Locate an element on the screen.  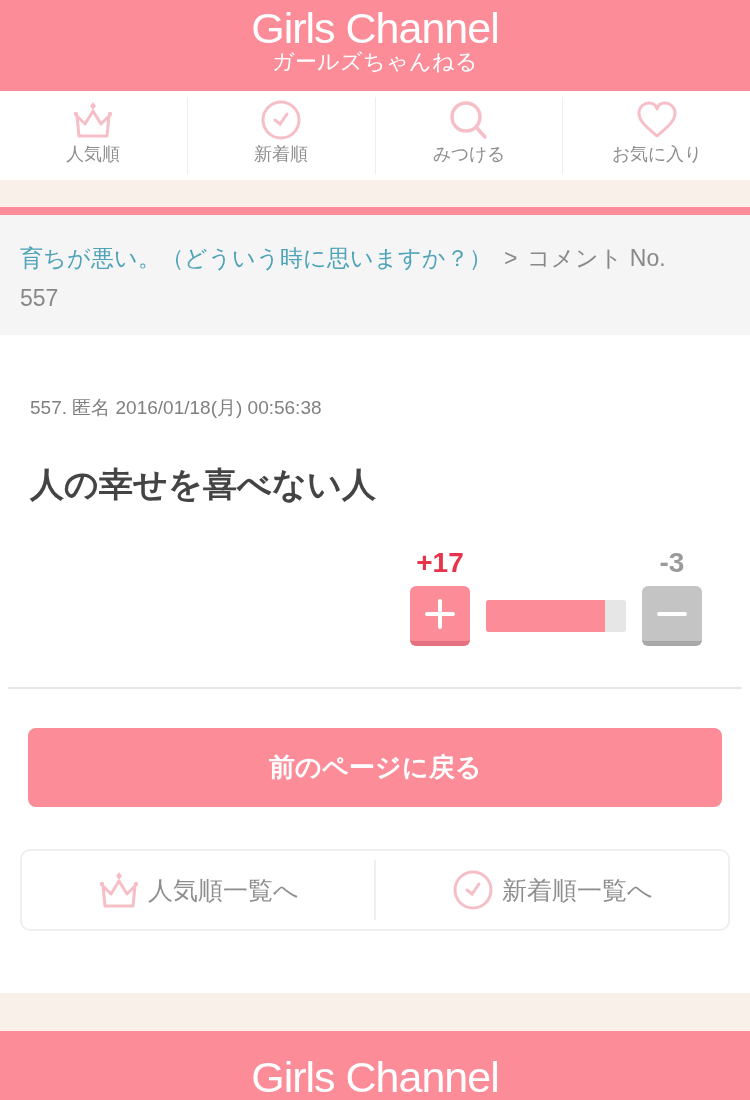
search-icon is located at coordinates (468, 120).